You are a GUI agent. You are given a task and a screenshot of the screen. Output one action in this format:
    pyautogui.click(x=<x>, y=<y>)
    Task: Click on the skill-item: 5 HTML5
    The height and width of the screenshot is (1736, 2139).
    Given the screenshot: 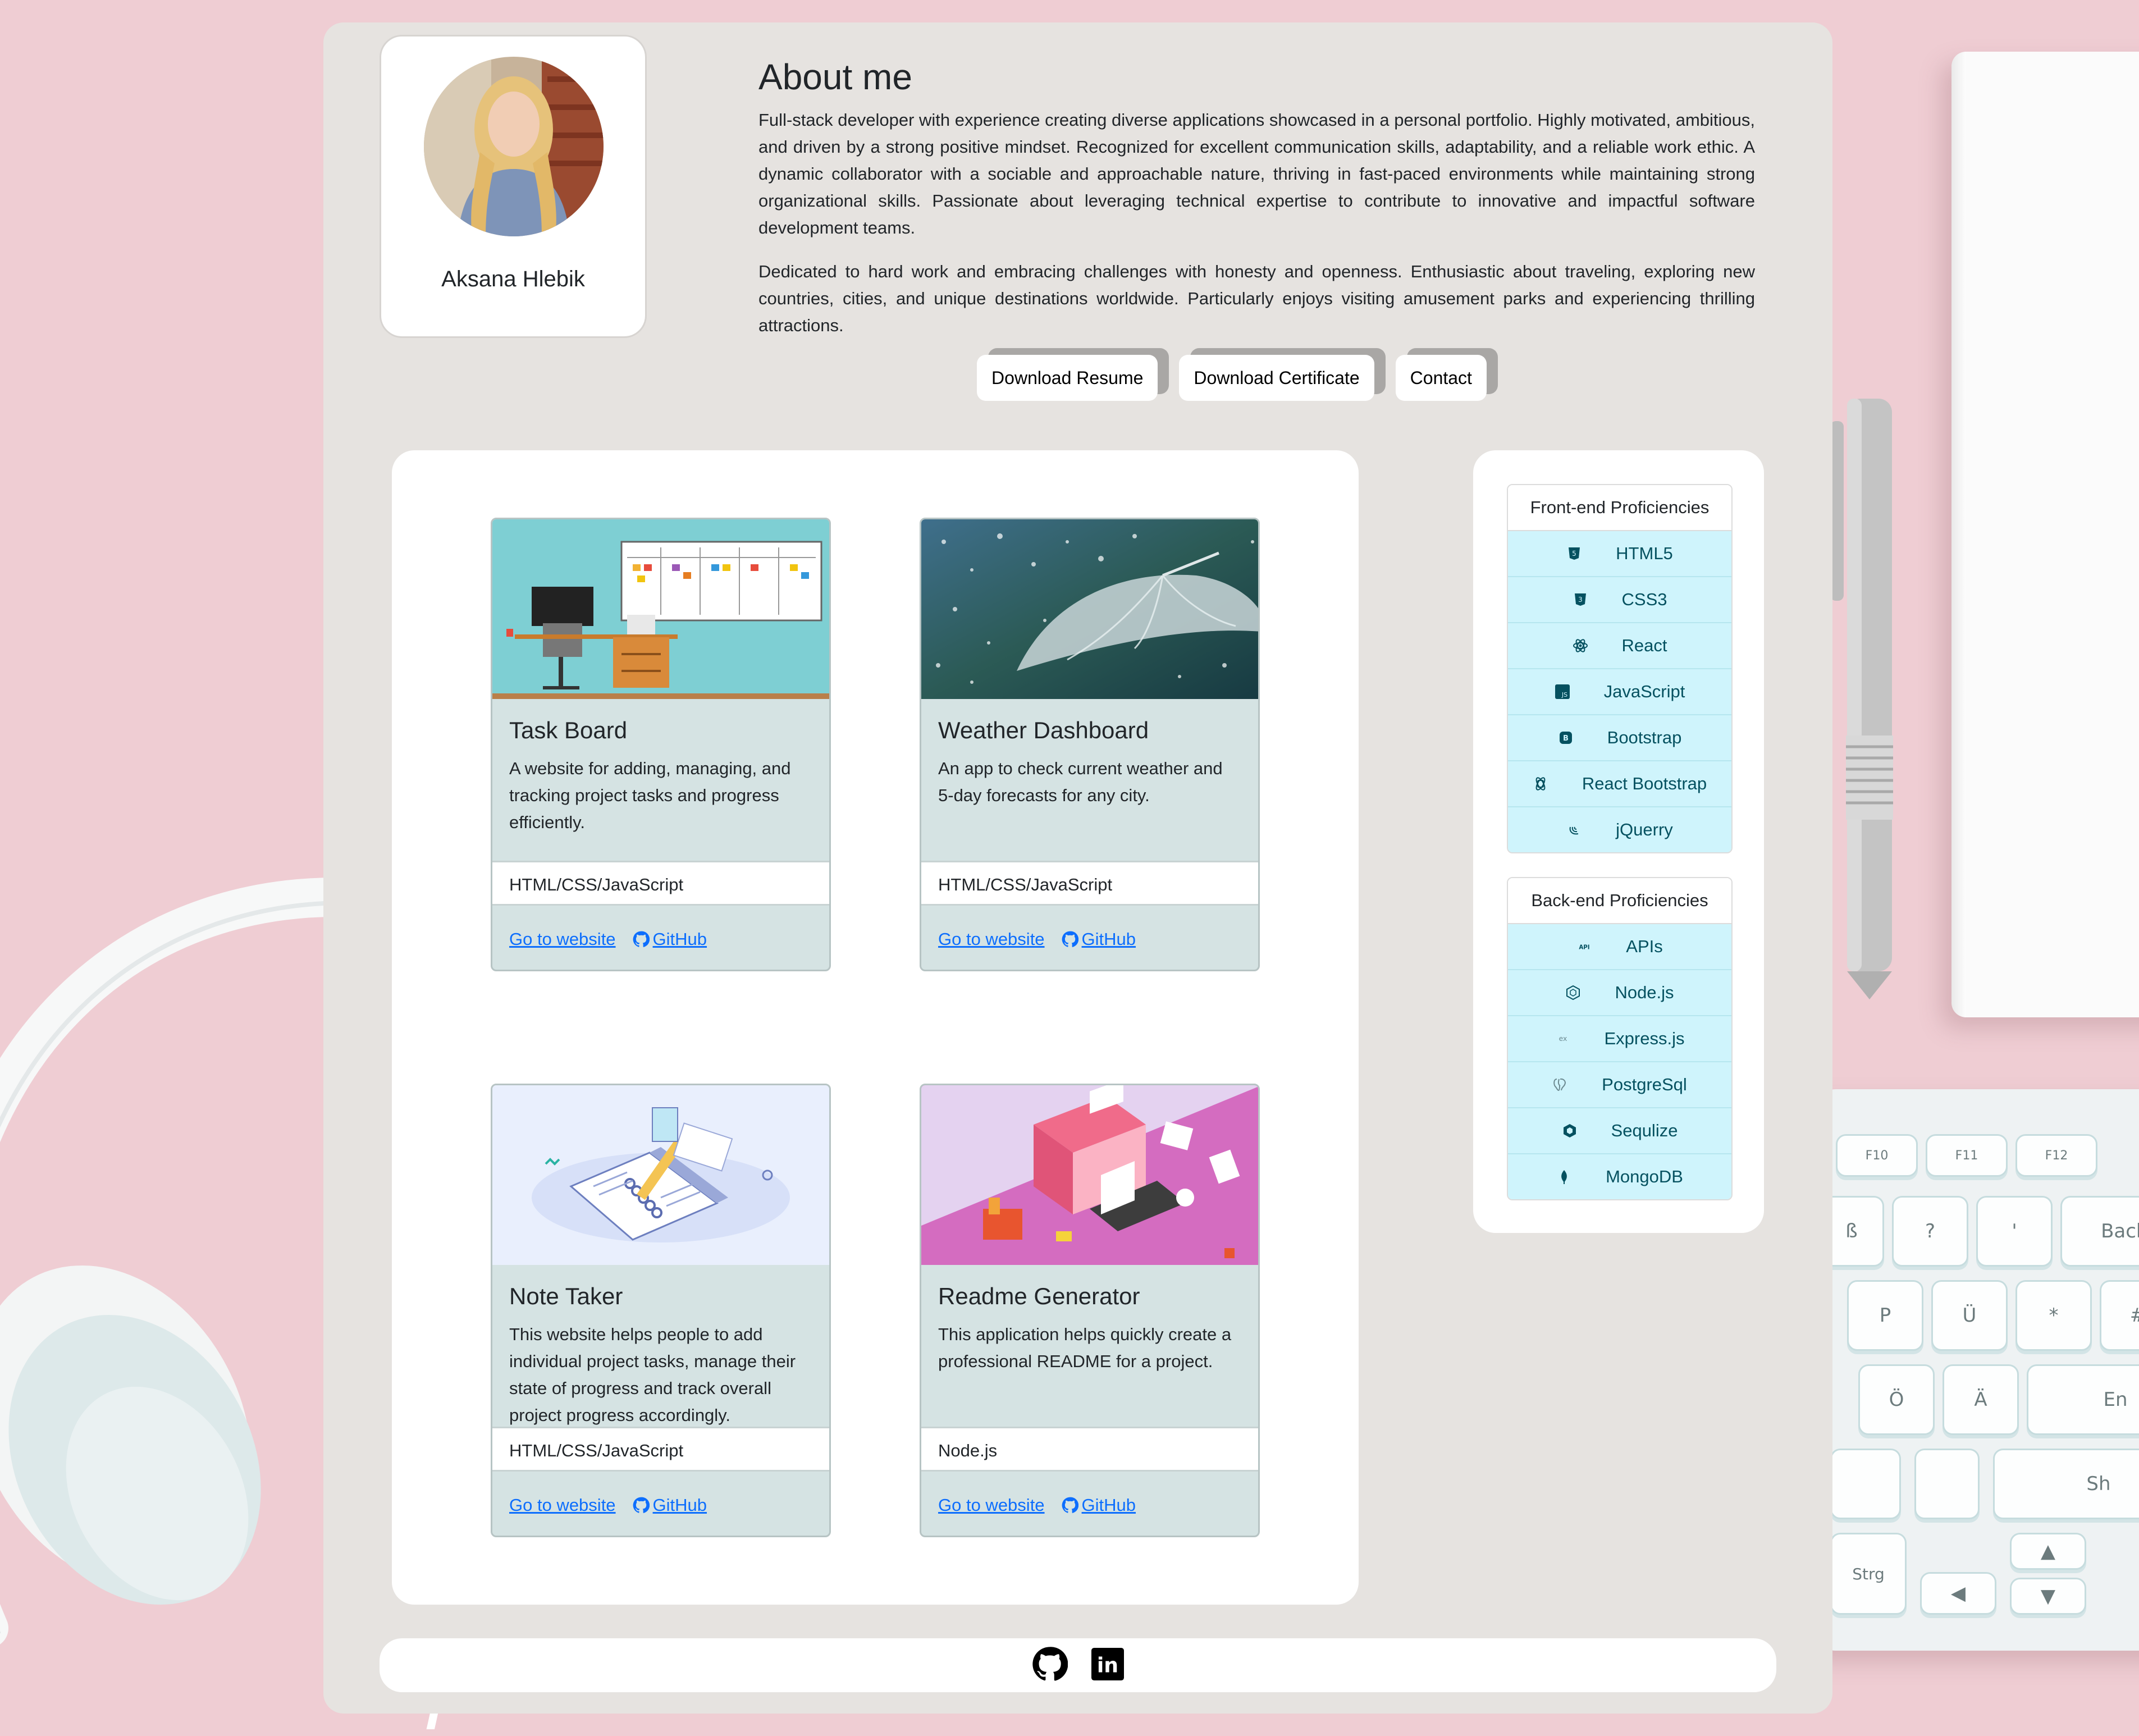 What is the action you would take?
    pyautogui.click(x=1619, y=554)
    